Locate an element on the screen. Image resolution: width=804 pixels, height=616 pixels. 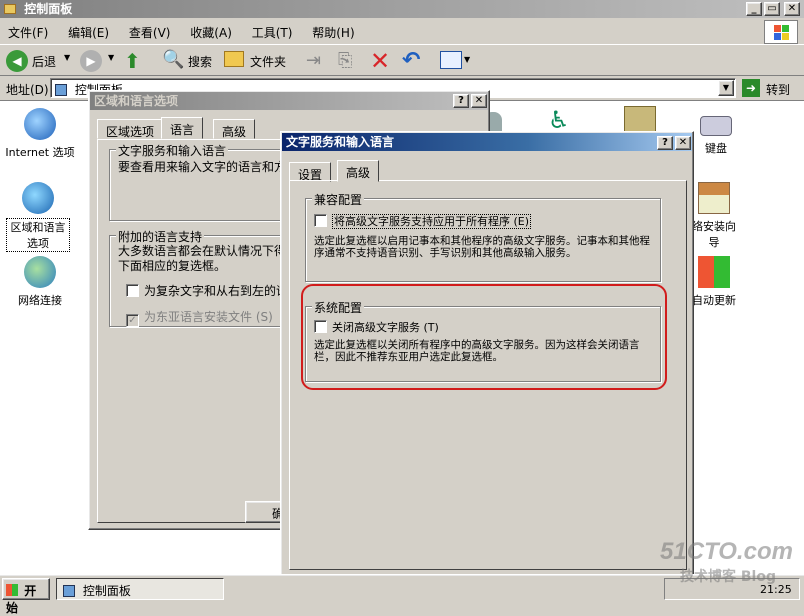
icon-label: 络安装向导 is located at coordinates (714, 234).